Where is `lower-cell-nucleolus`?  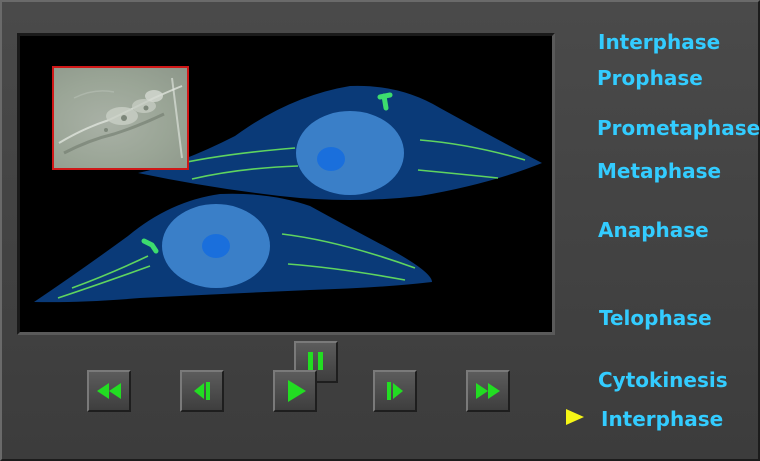
lower-cell-nucleolus is located at coordinates (216, 246).